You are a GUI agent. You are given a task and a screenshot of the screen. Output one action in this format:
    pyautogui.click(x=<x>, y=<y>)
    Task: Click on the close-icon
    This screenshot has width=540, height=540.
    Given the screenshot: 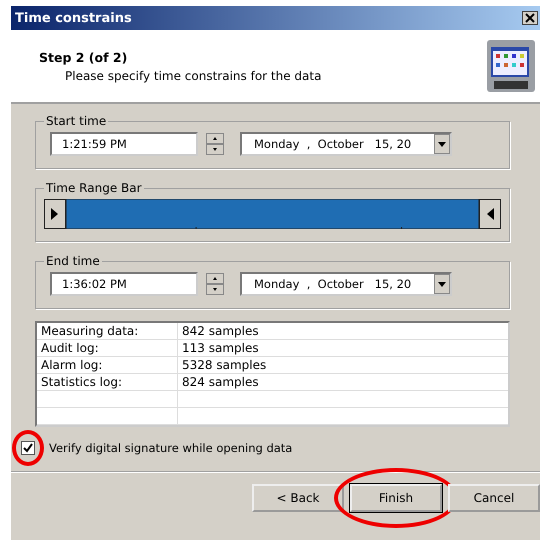 What is the action you would take?
    pyautogui.click(x=530, y=18)
    